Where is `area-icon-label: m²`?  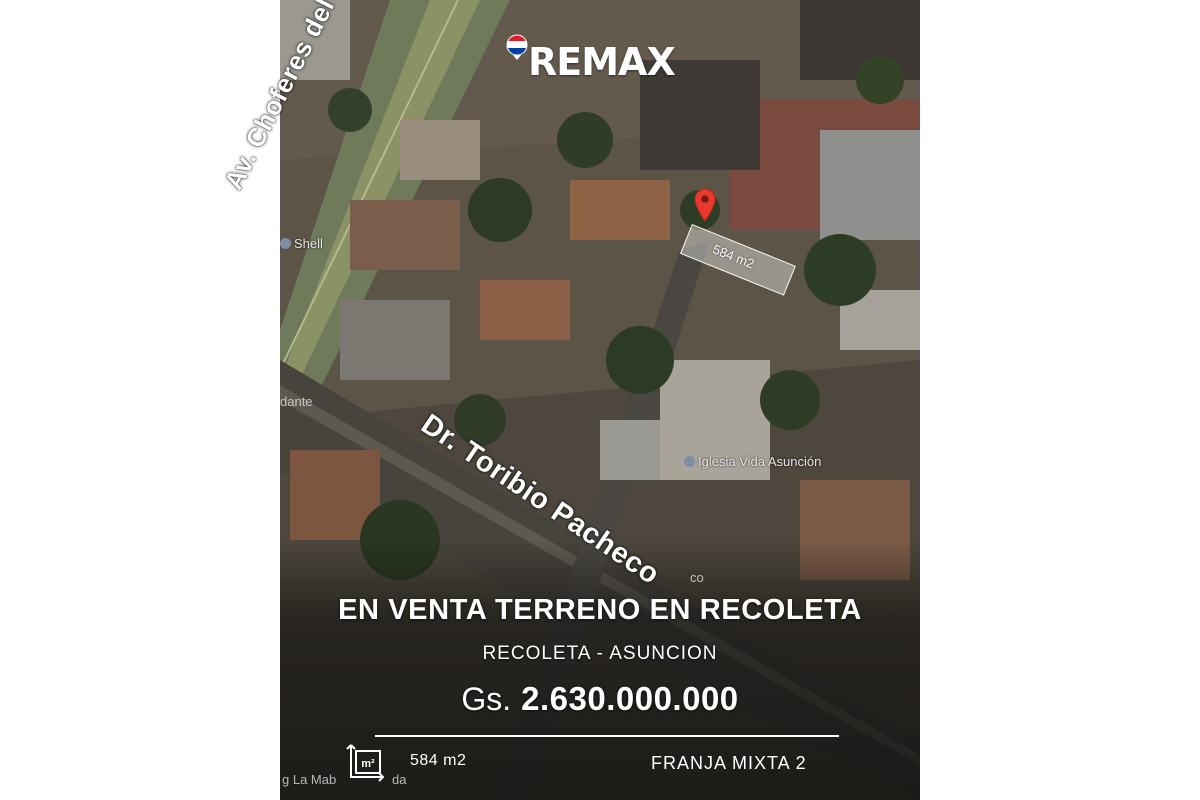
area-icon-label: m² is located at coordinates (368, 764).